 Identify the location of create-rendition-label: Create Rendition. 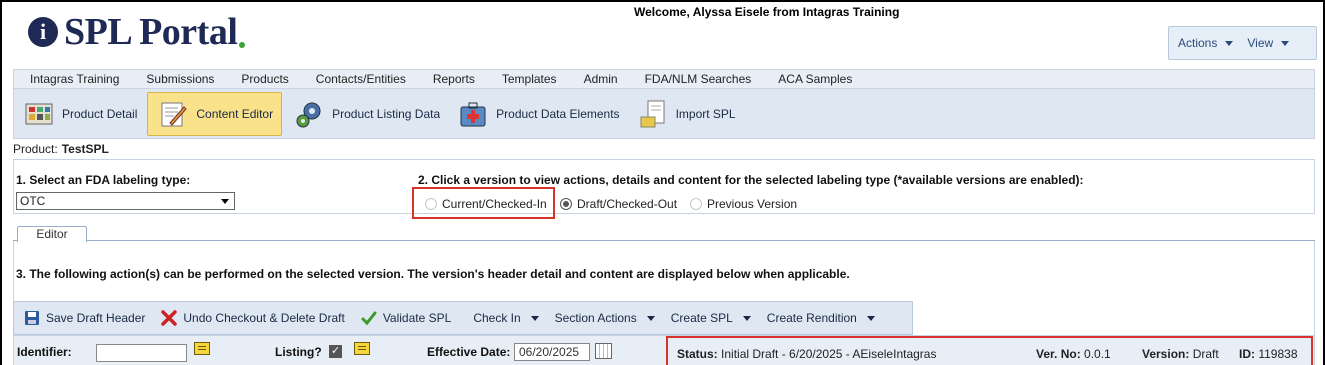
(811, 318).